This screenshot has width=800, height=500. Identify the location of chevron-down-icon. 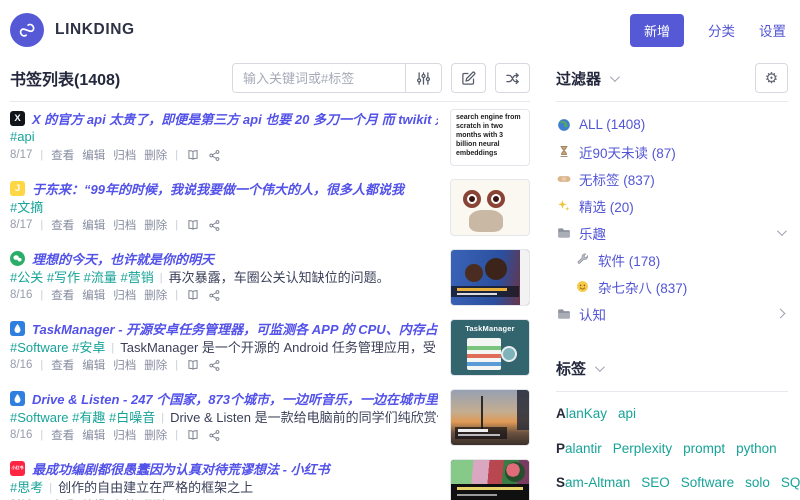
(781, 231).